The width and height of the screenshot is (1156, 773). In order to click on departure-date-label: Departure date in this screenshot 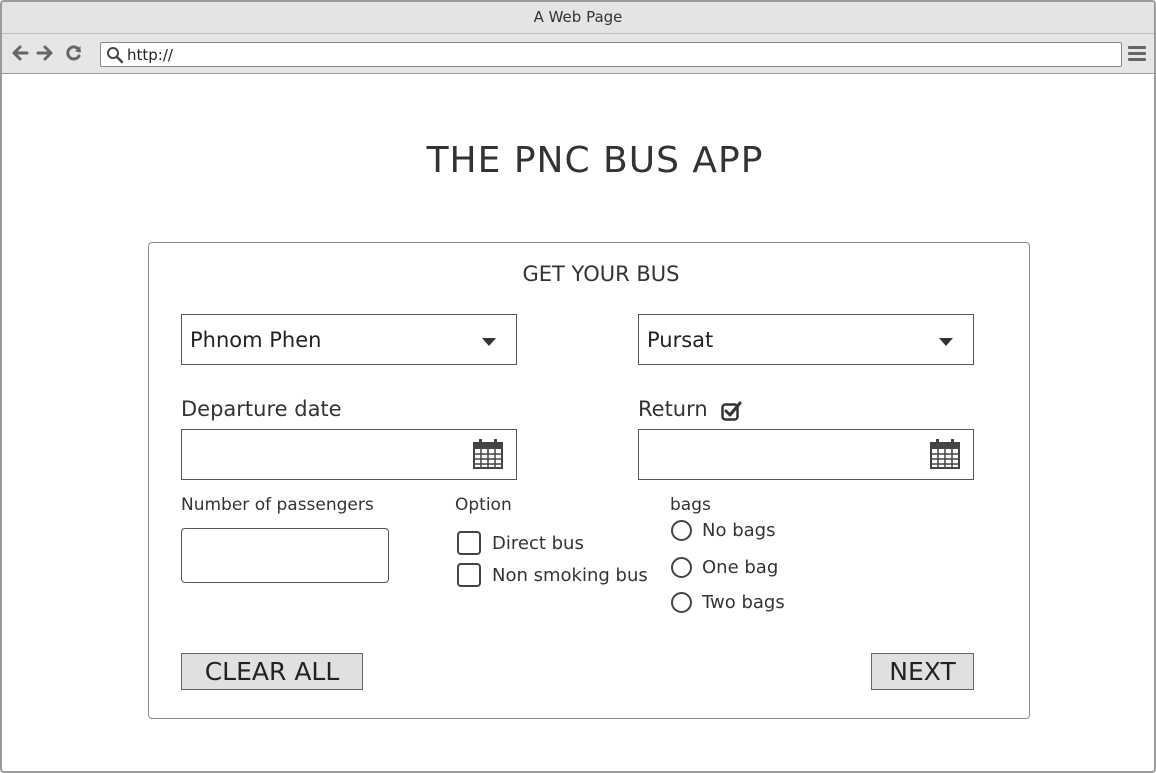, I will do `click(261, 409)`.